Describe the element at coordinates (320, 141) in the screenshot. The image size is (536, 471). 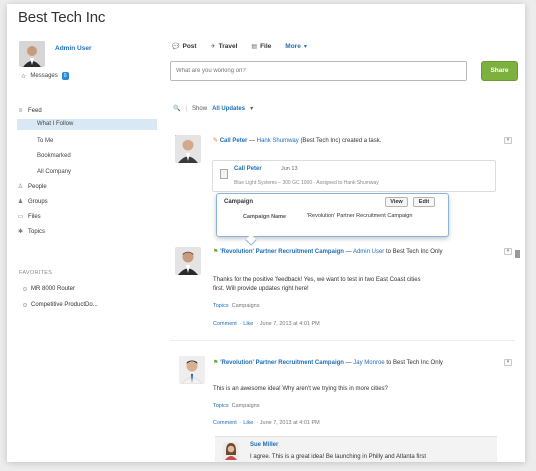
I see `company-text: (Best Tech Inc)` at that location.